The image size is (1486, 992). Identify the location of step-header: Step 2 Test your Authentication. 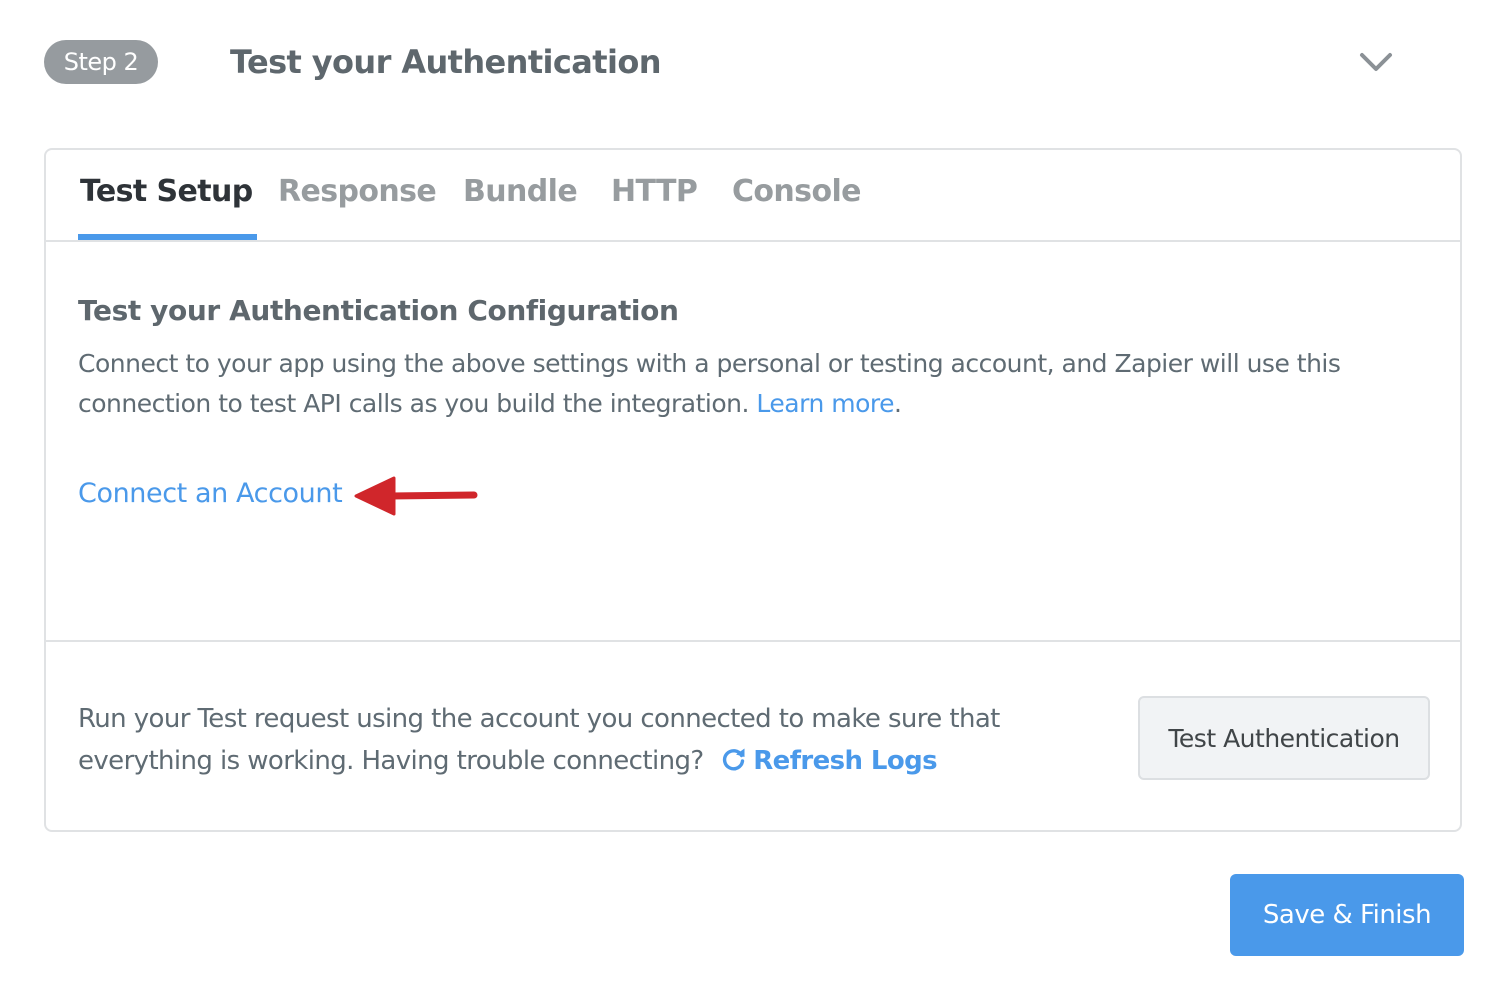
(754, 62).